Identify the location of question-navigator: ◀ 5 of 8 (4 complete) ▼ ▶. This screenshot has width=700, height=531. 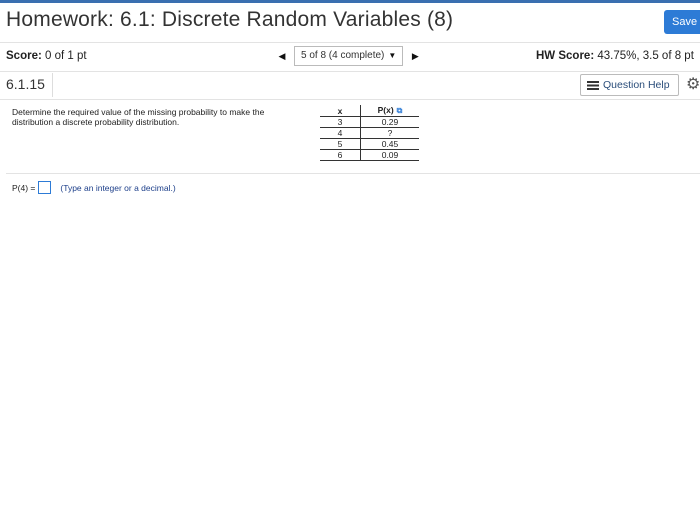
(348, 56).